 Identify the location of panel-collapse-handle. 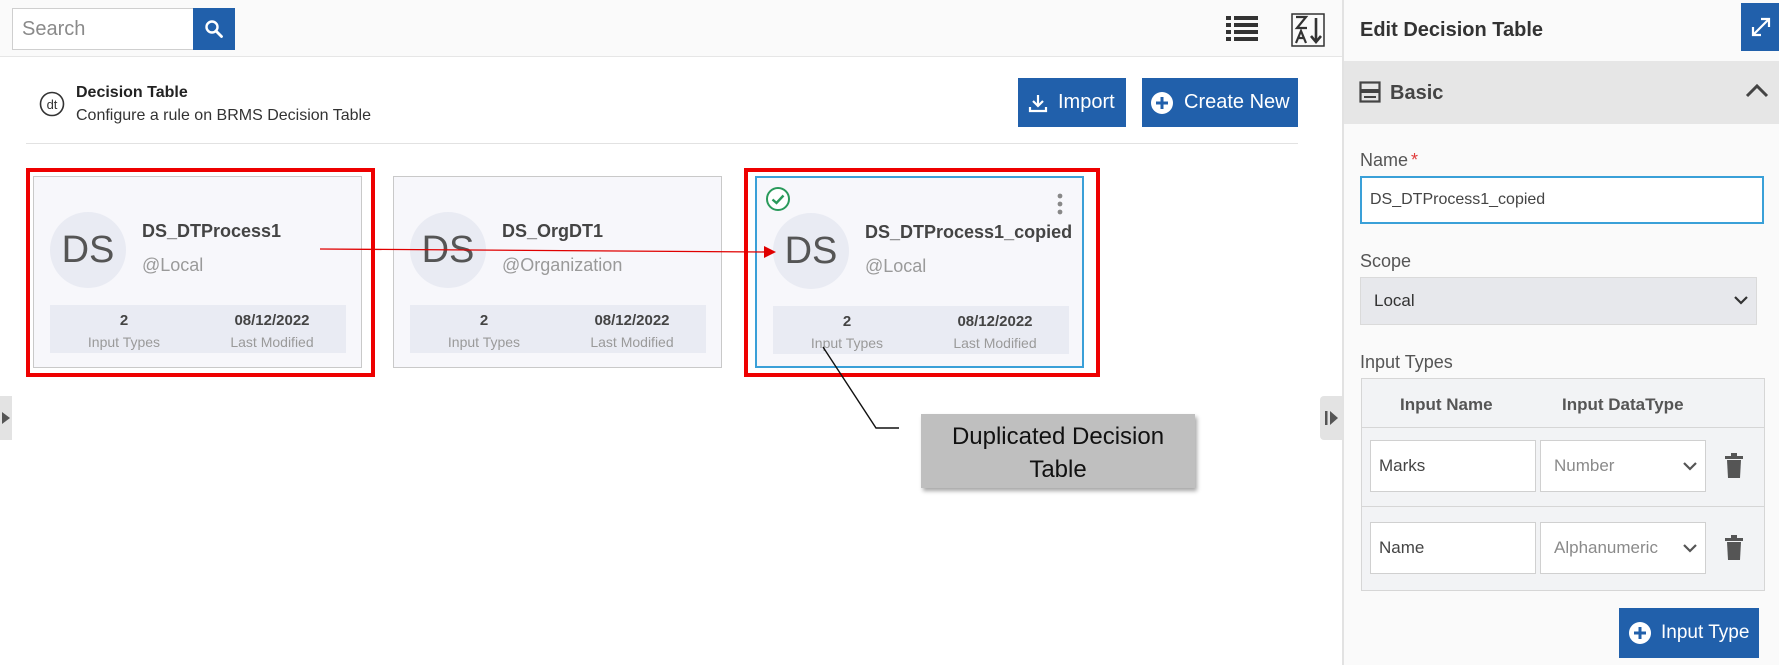
(1331, 418).